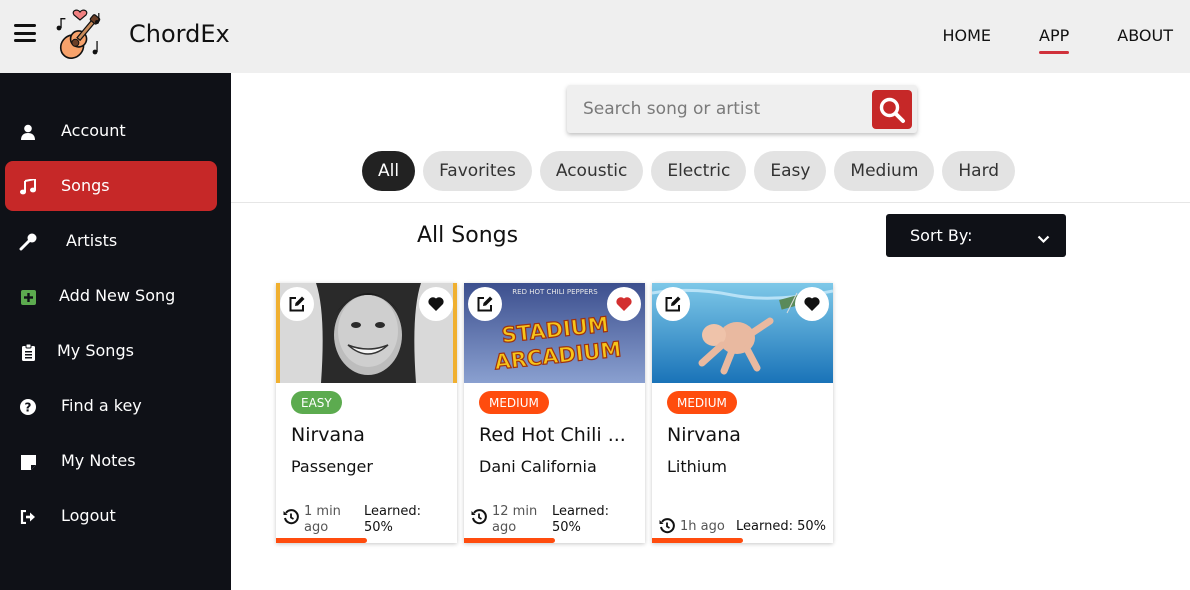  What do you see at coordinates (98, 460) in the screenshot?
I see `sidebar-item-label: My Notes` at bounding box center [98, 460].